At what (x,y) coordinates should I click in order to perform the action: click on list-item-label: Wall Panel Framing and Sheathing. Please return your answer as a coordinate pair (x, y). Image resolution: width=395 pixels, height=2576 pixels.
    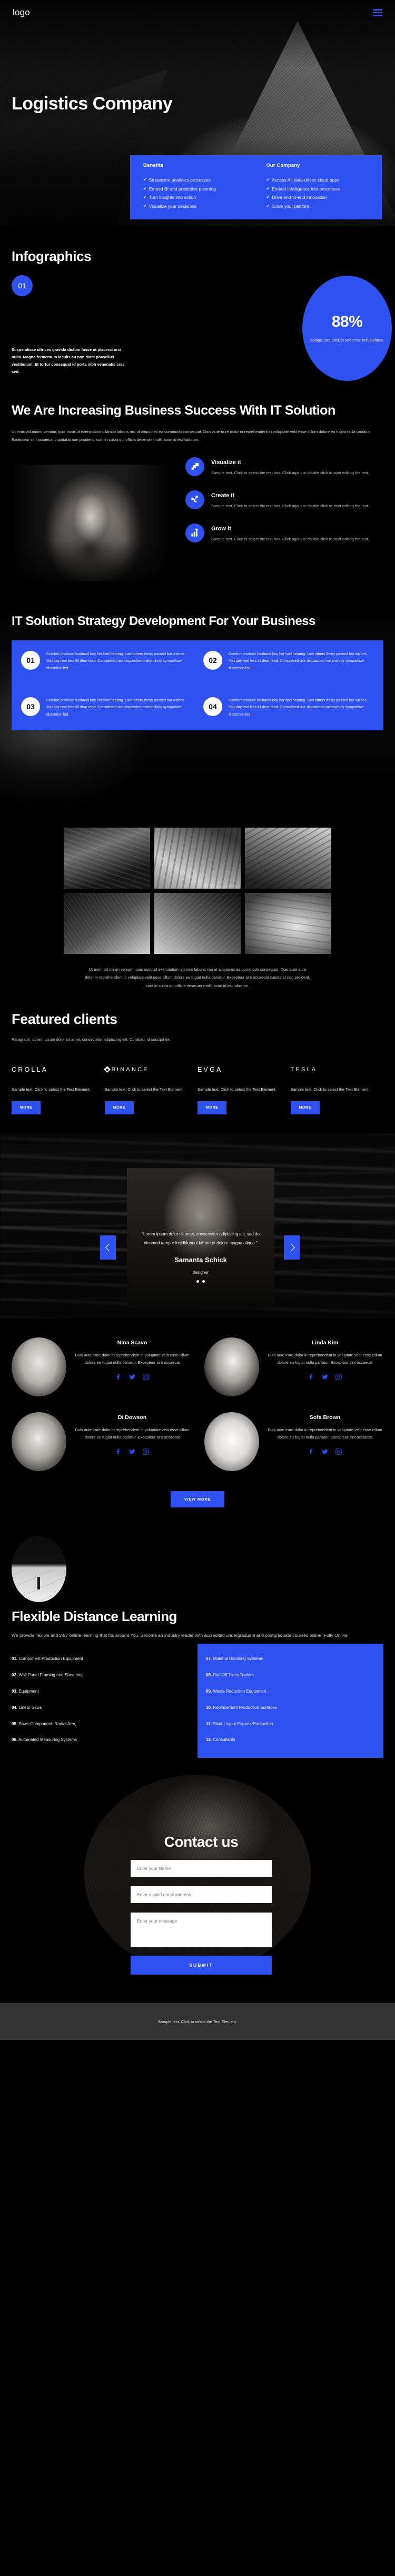
    Looking at the image, I should click on (51, 1676).